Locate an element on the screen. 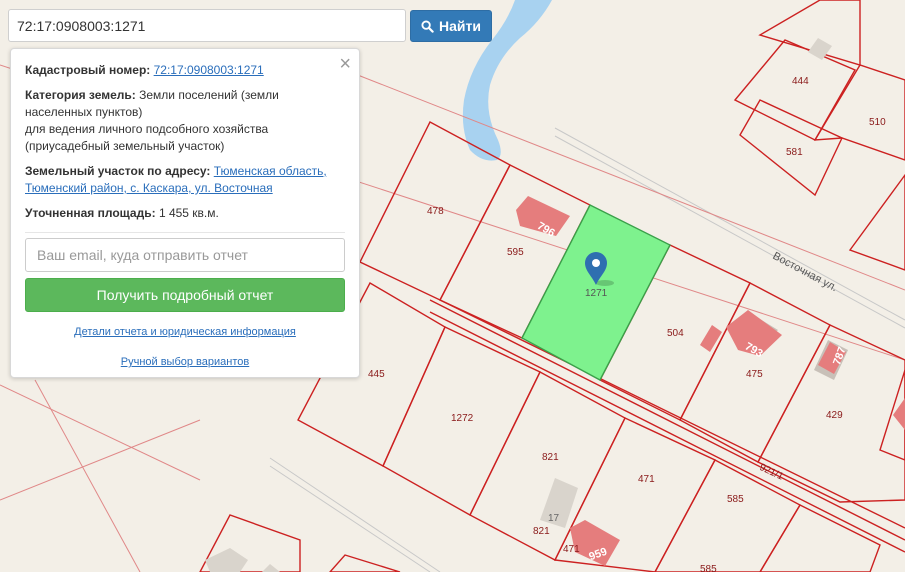 The height and width of the screenshot is (572, 905). search-button: Найти is located at coordinates (451, 26).